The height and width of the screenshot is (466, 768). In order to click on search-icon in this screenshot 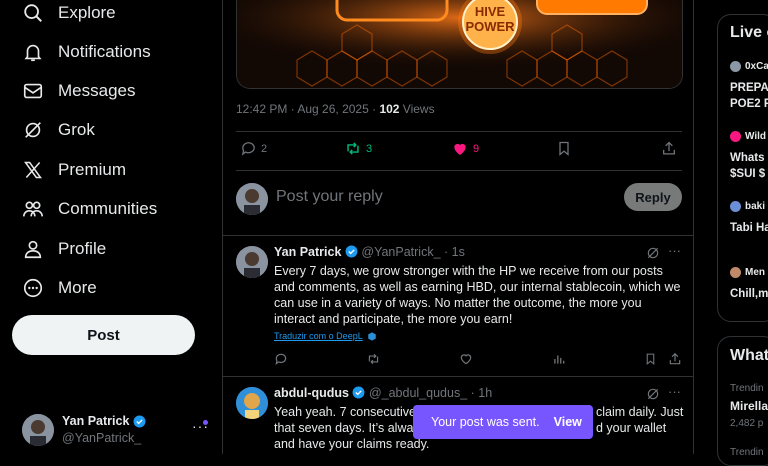, I will do `click(33, 13)`.